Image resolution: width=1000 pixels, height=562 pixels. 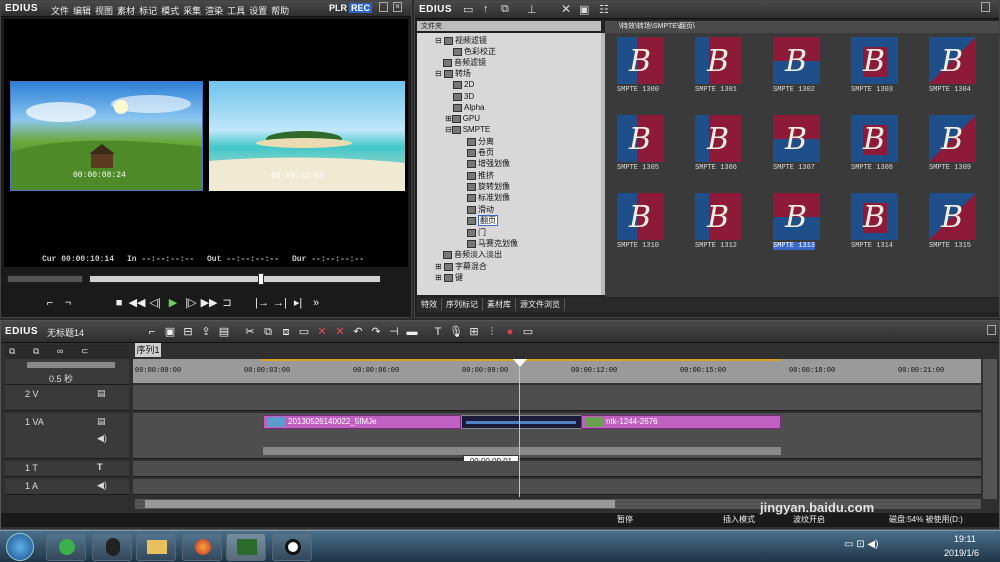 What do you see at coordinates (36, 351) in the screenshot?
I see `link-icon: ⧉` at bounding box center [36, 351].